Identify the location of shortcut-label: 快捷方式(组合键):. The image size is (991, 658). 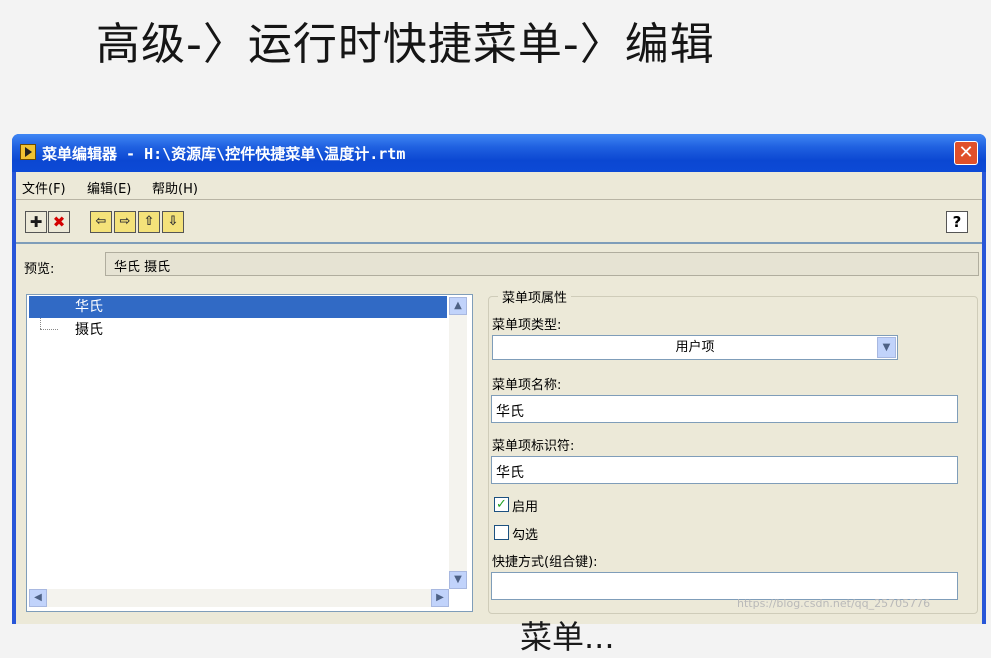
(545, 562).